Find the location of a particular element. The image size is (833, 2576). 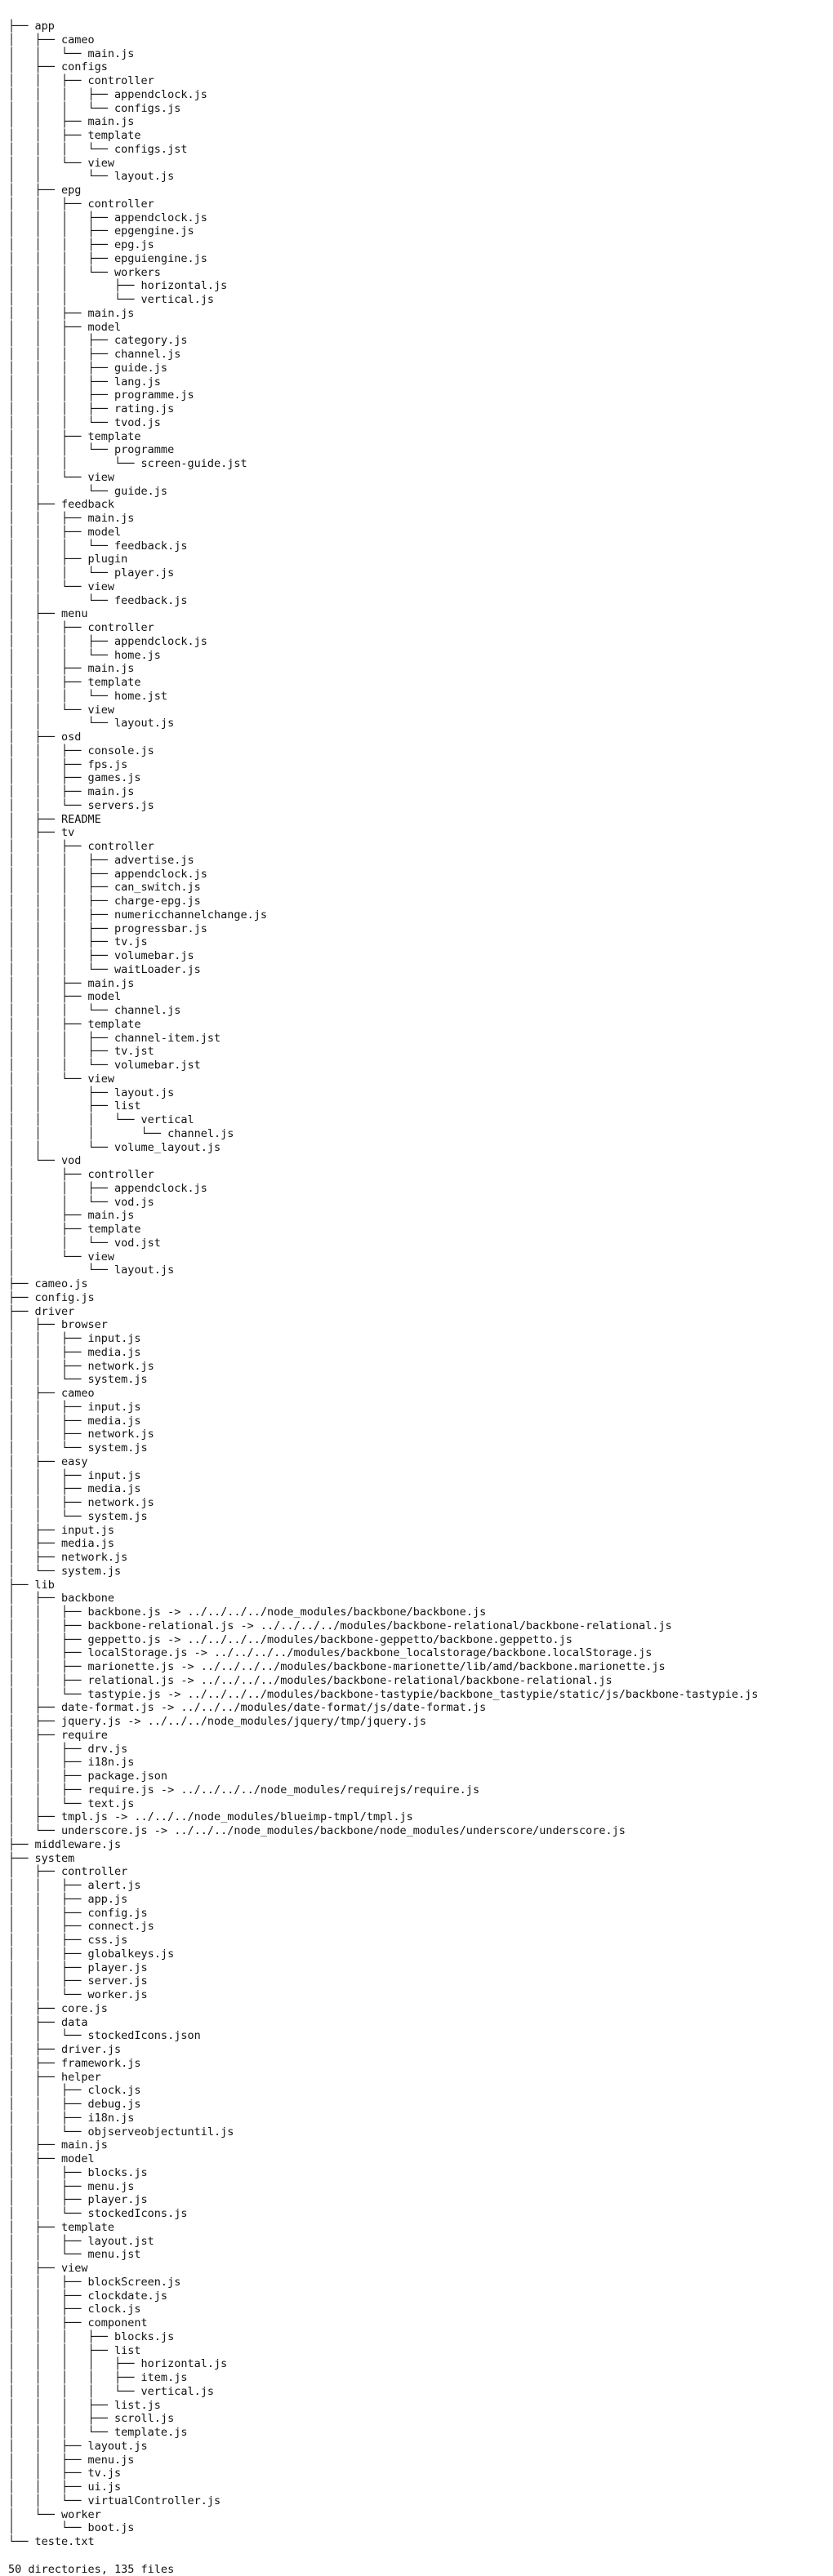

tree-line: │ │ │ ├── epgengine.js is located at coordinates (101, 231).